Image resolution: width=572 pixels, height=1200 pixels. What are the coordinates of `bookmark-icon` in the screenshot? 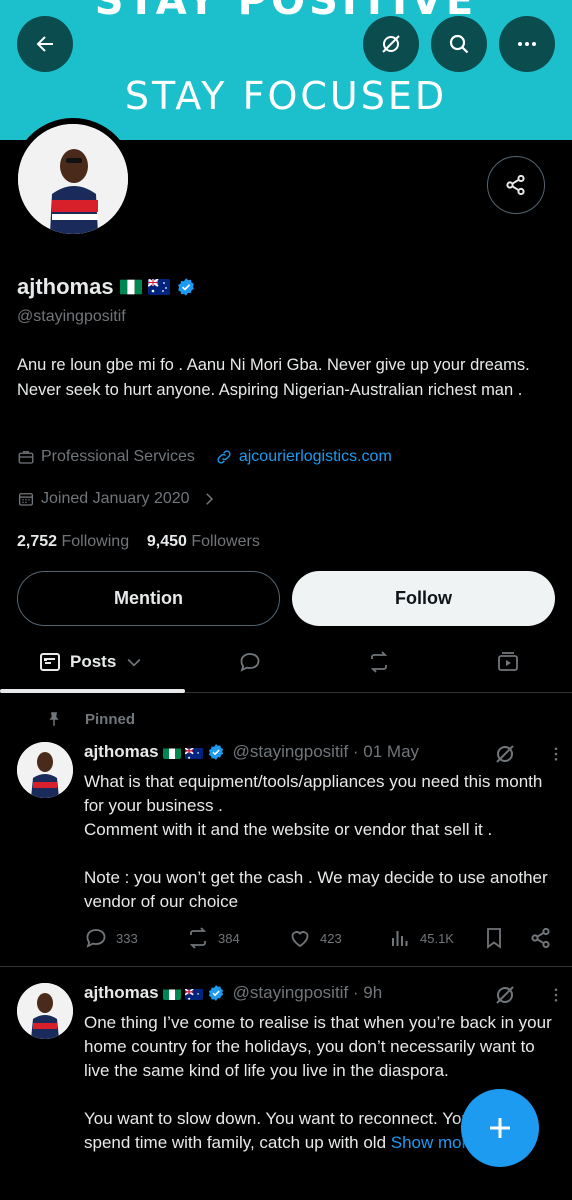 It's located at (494, 938).